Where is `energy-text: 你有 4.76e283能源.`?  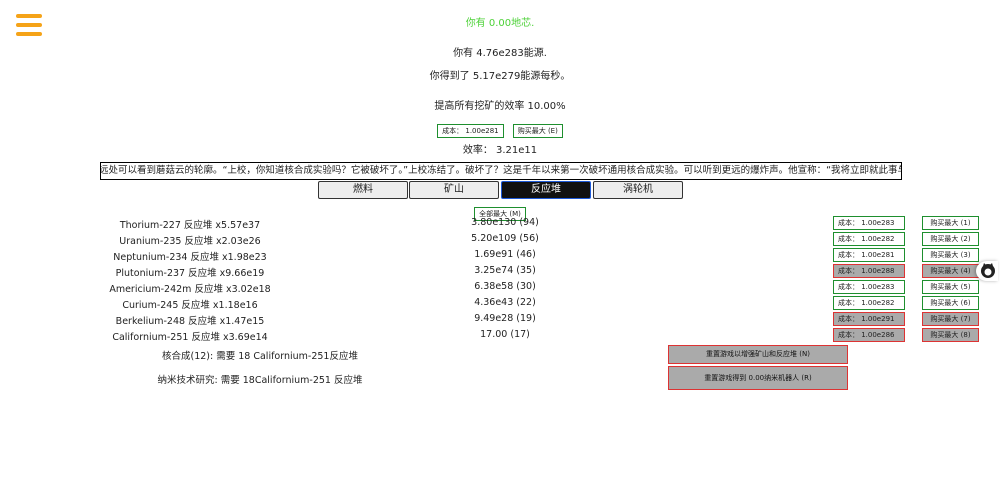 energy-text: 你有 4.76e283能源. is located at coordinates (500, 53).